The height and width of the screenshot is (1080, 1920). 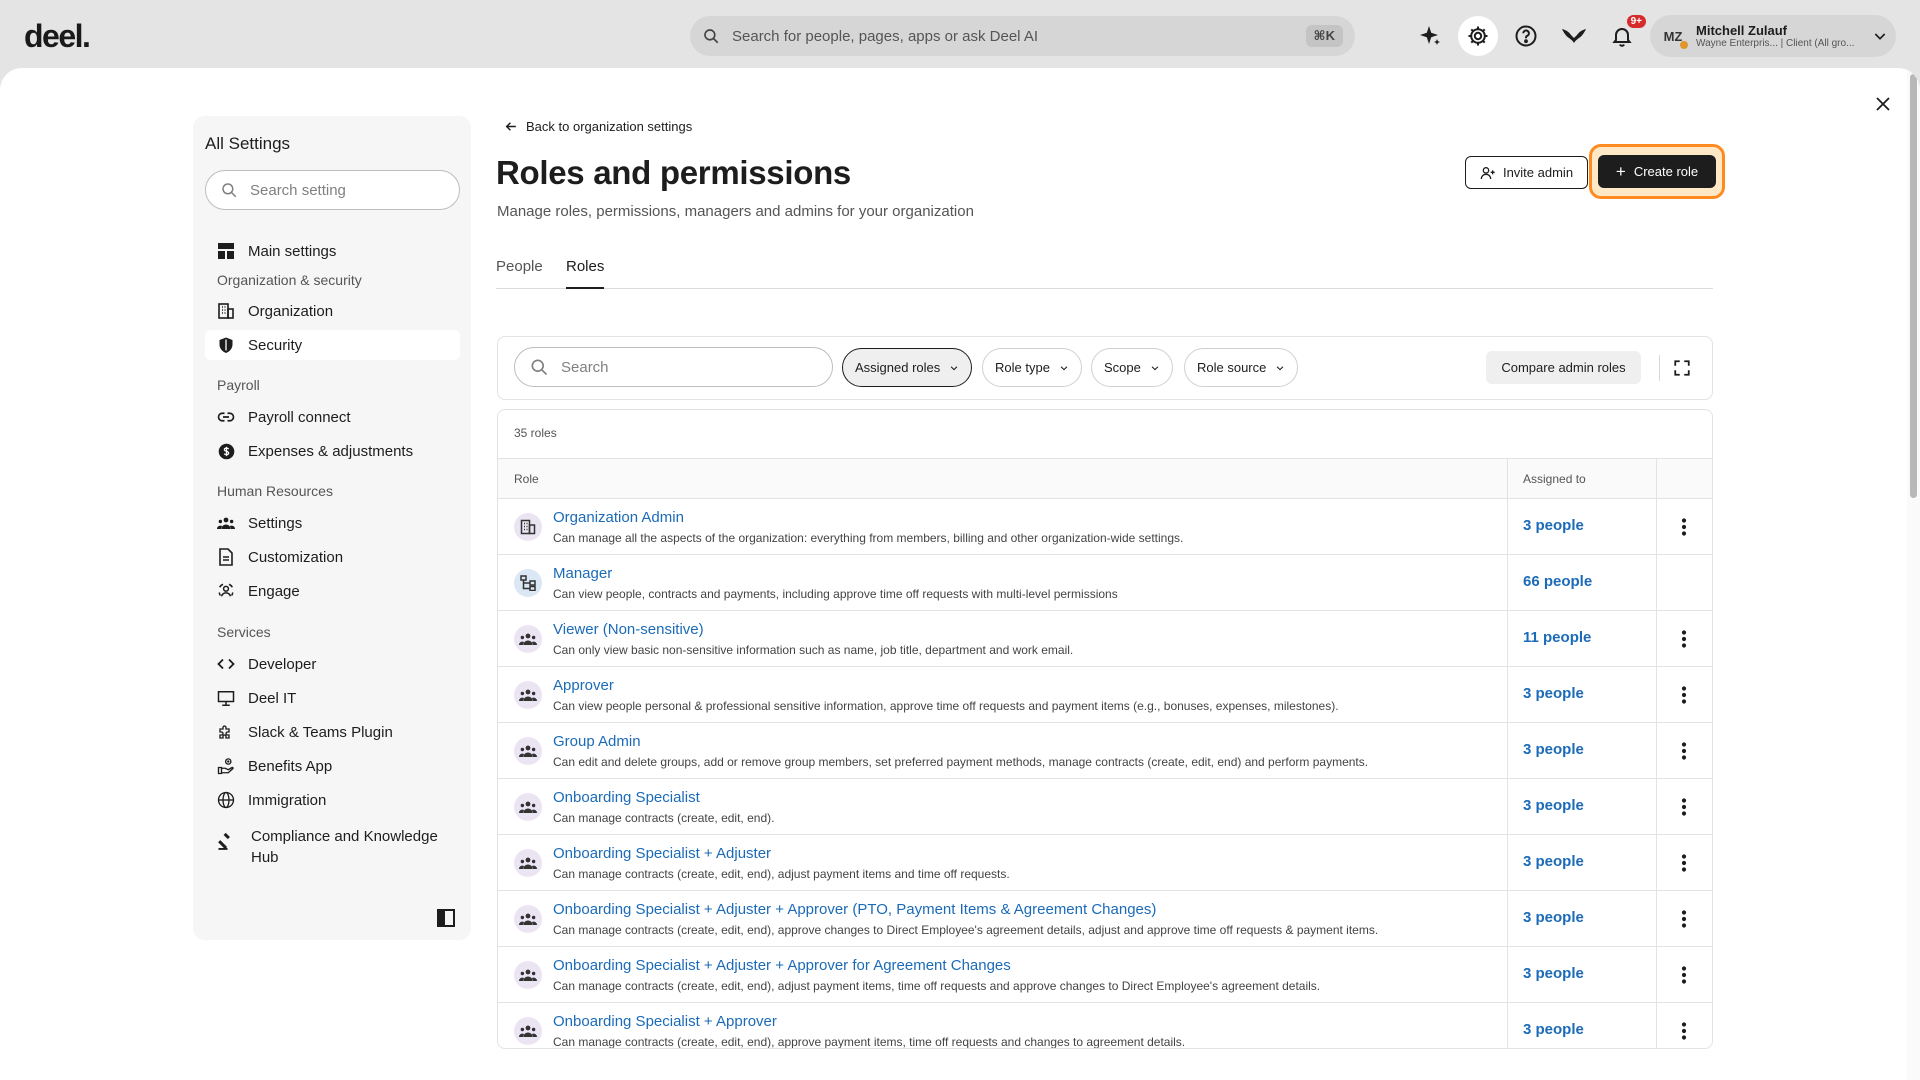 I want to click on add-user-icon, so click(x=1487, y=172).